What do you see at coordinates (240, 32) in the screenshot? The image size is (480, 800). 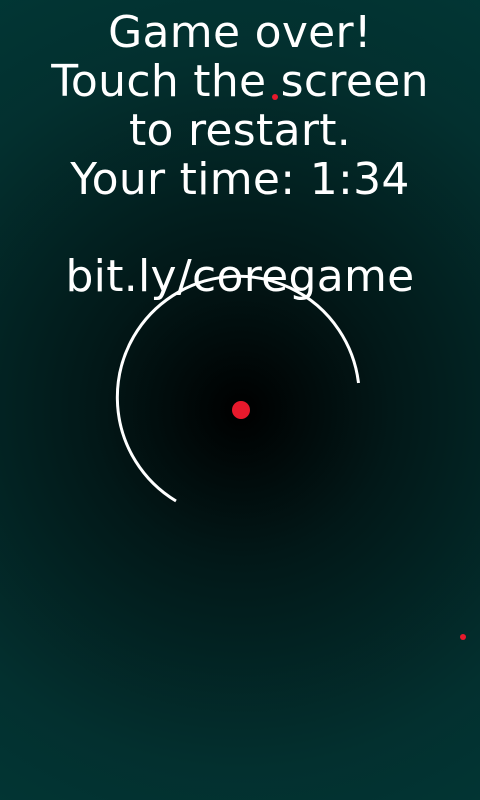 I see `game-over-title: Game over!` at bounding box center [240, 32].